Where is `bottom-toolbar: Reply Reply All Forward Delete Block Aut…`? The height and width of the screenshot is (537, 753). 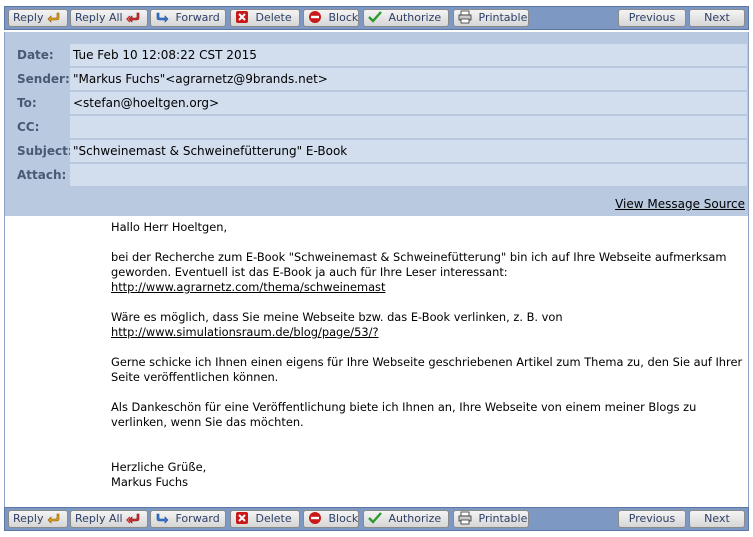 bottom-toolbar: Reply Reply All Forward Delete Block Aut… is located at coordinates (376, 519).